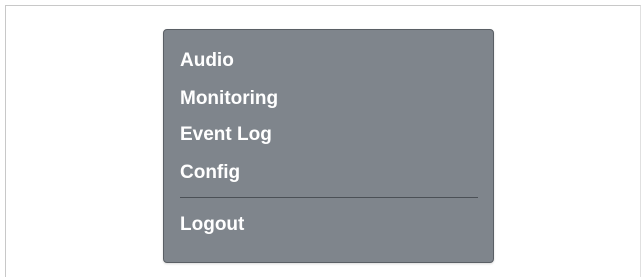 The height and width of the screenshot is (278, 643). What do you see at coordinates (229, 99) in the screenshot?
I see `menu-item-monitoring: Monitoring` at bounding box center [229, 99].